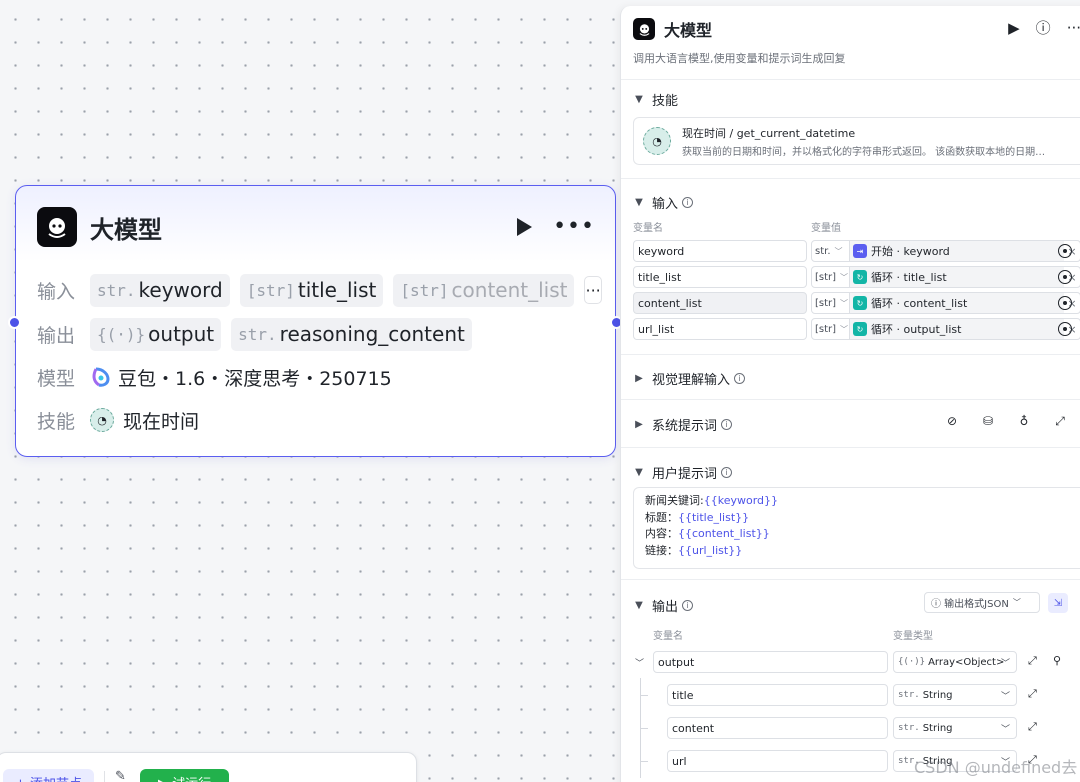  What do you see at coordinates (856, 29) in the screenshot?
I see `panel-header: 大模型 ▶ ⓘ ···` at bounding box center [856, 29].